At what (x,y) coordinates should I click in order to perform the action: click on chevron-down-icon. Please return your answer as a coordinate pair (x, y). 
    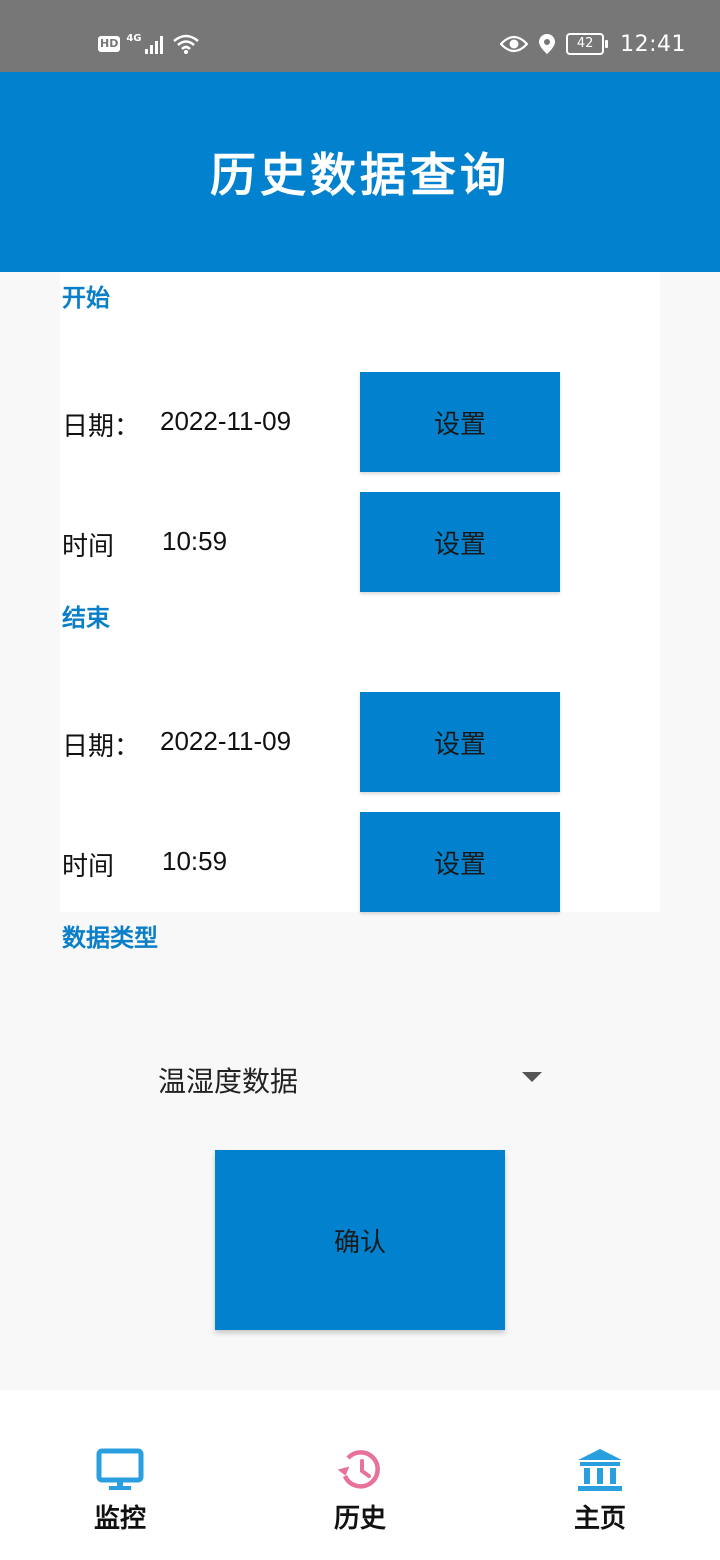
    Looking at the image, I should click on (532, 1077).